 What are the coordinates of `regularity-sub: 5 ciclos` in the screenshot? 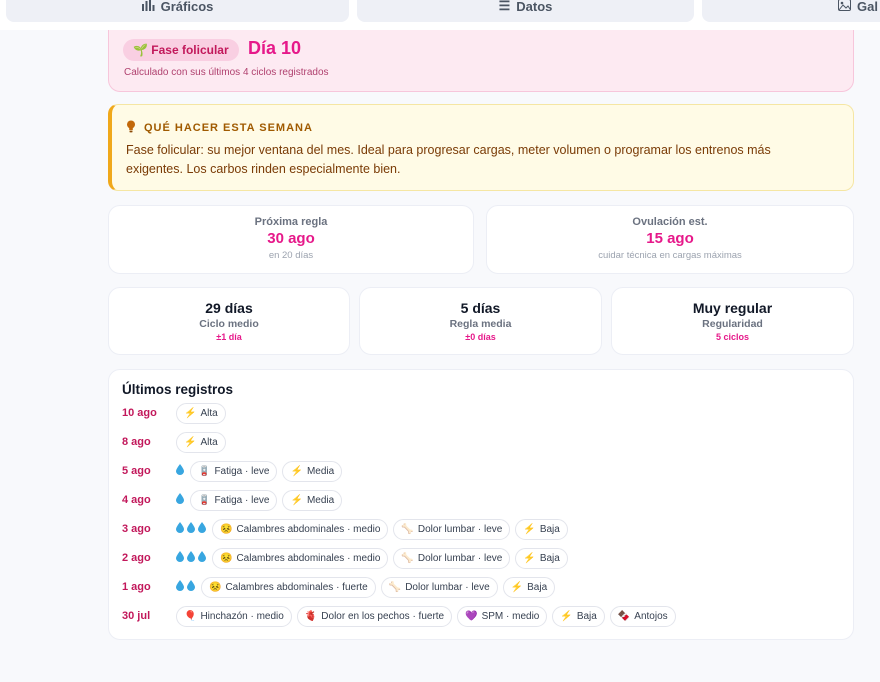 It's located at (732, 337).